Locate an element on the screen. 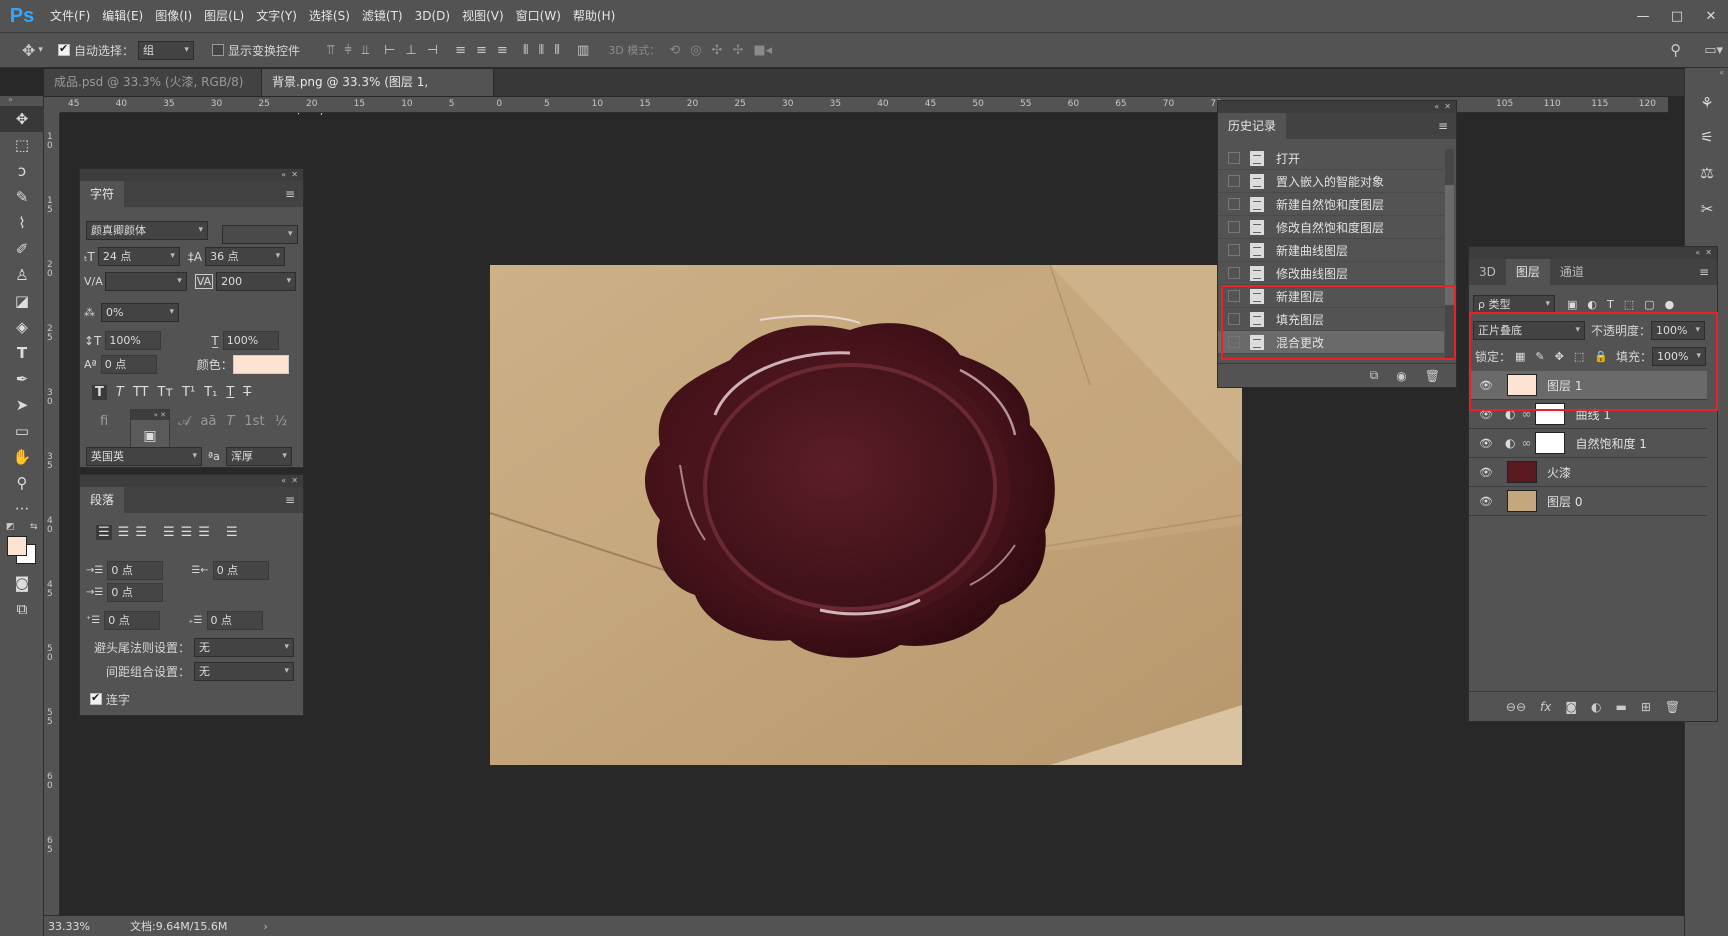 Image resolution: width=1728 pixels, height=936 pixels. distribute-top-icon: ≡ is located at coordinates (460, 50).